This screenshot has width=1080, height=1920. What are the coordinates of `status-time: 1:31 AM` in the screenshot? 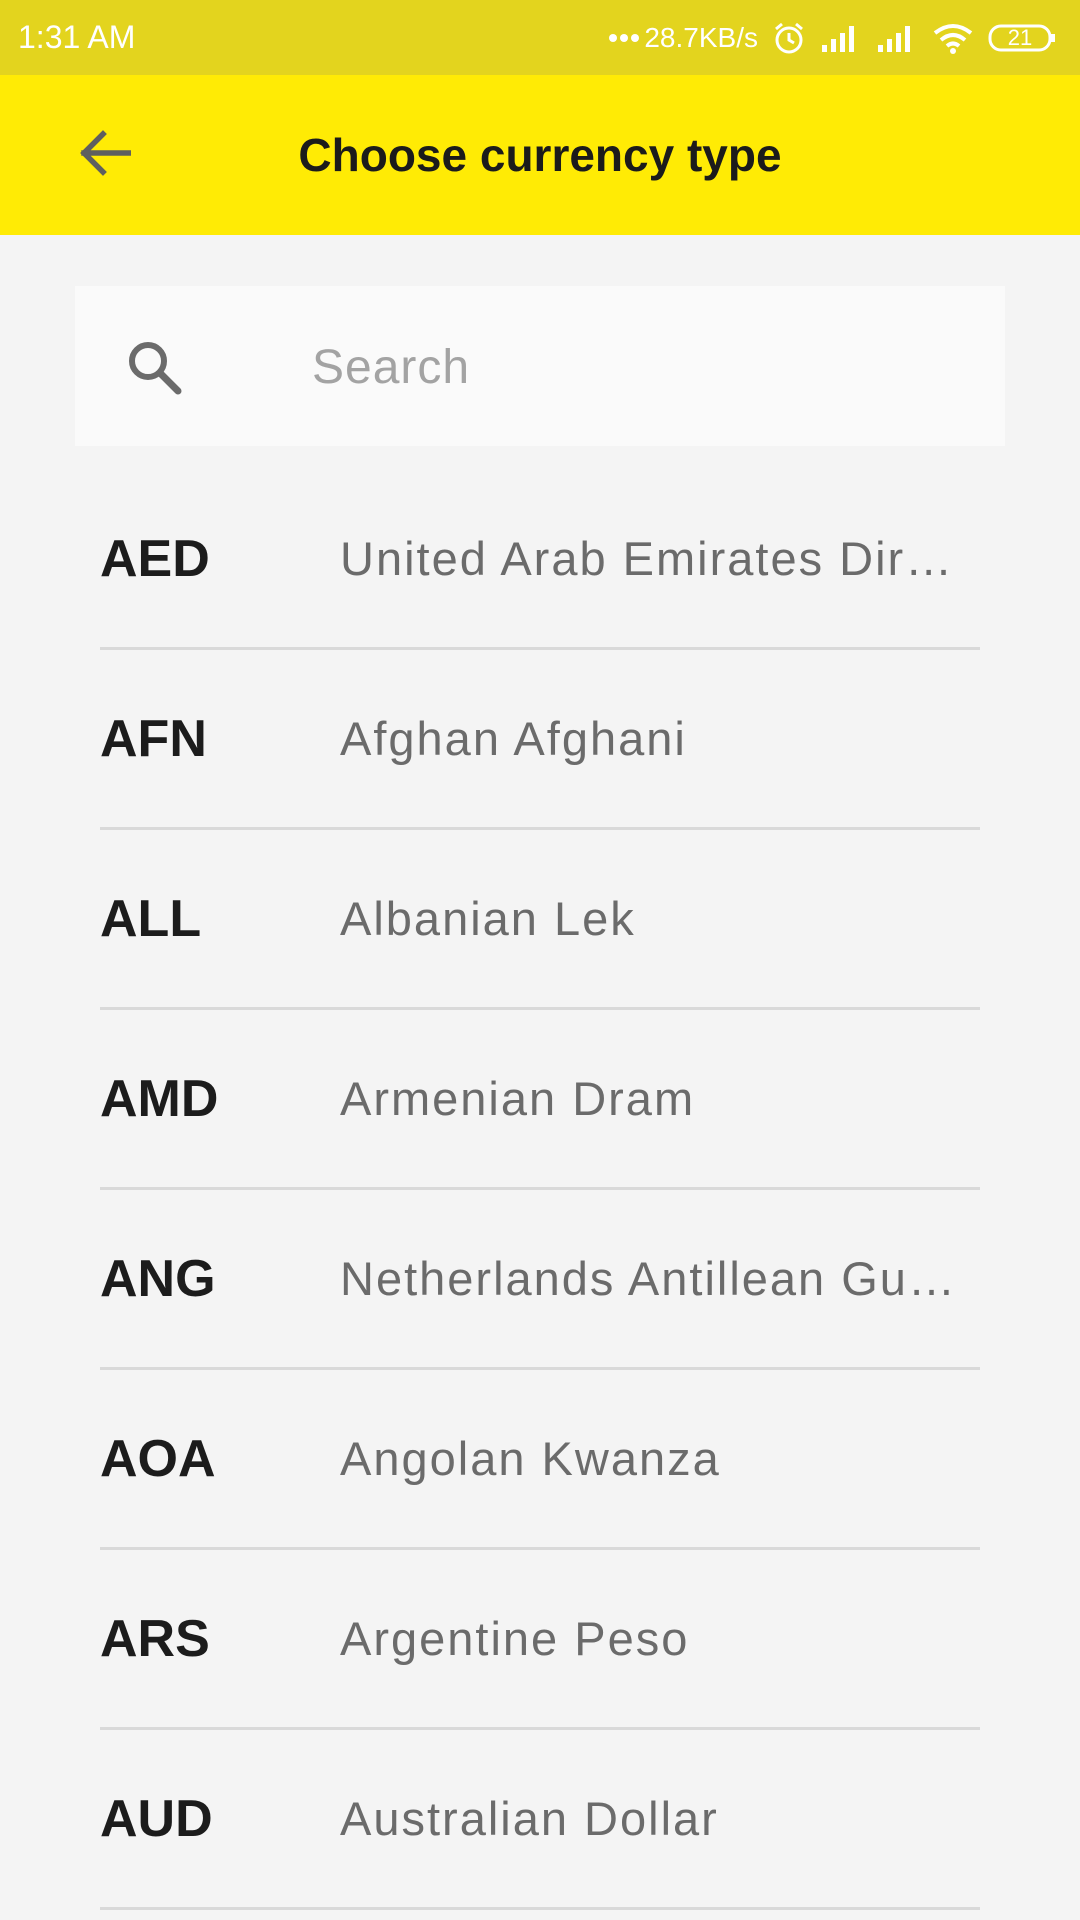 It's located at (77, 37).